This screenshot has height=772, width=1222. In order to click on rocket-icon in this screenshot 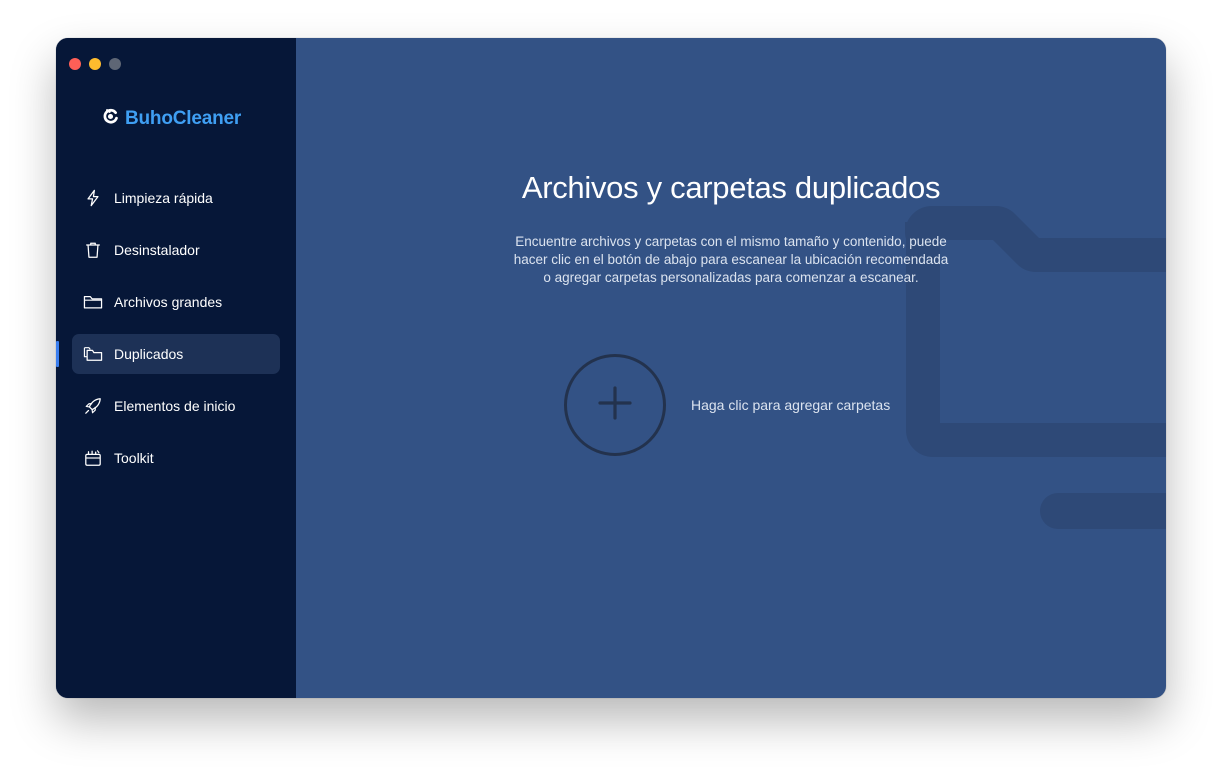, I will do `click(93, 406)`.